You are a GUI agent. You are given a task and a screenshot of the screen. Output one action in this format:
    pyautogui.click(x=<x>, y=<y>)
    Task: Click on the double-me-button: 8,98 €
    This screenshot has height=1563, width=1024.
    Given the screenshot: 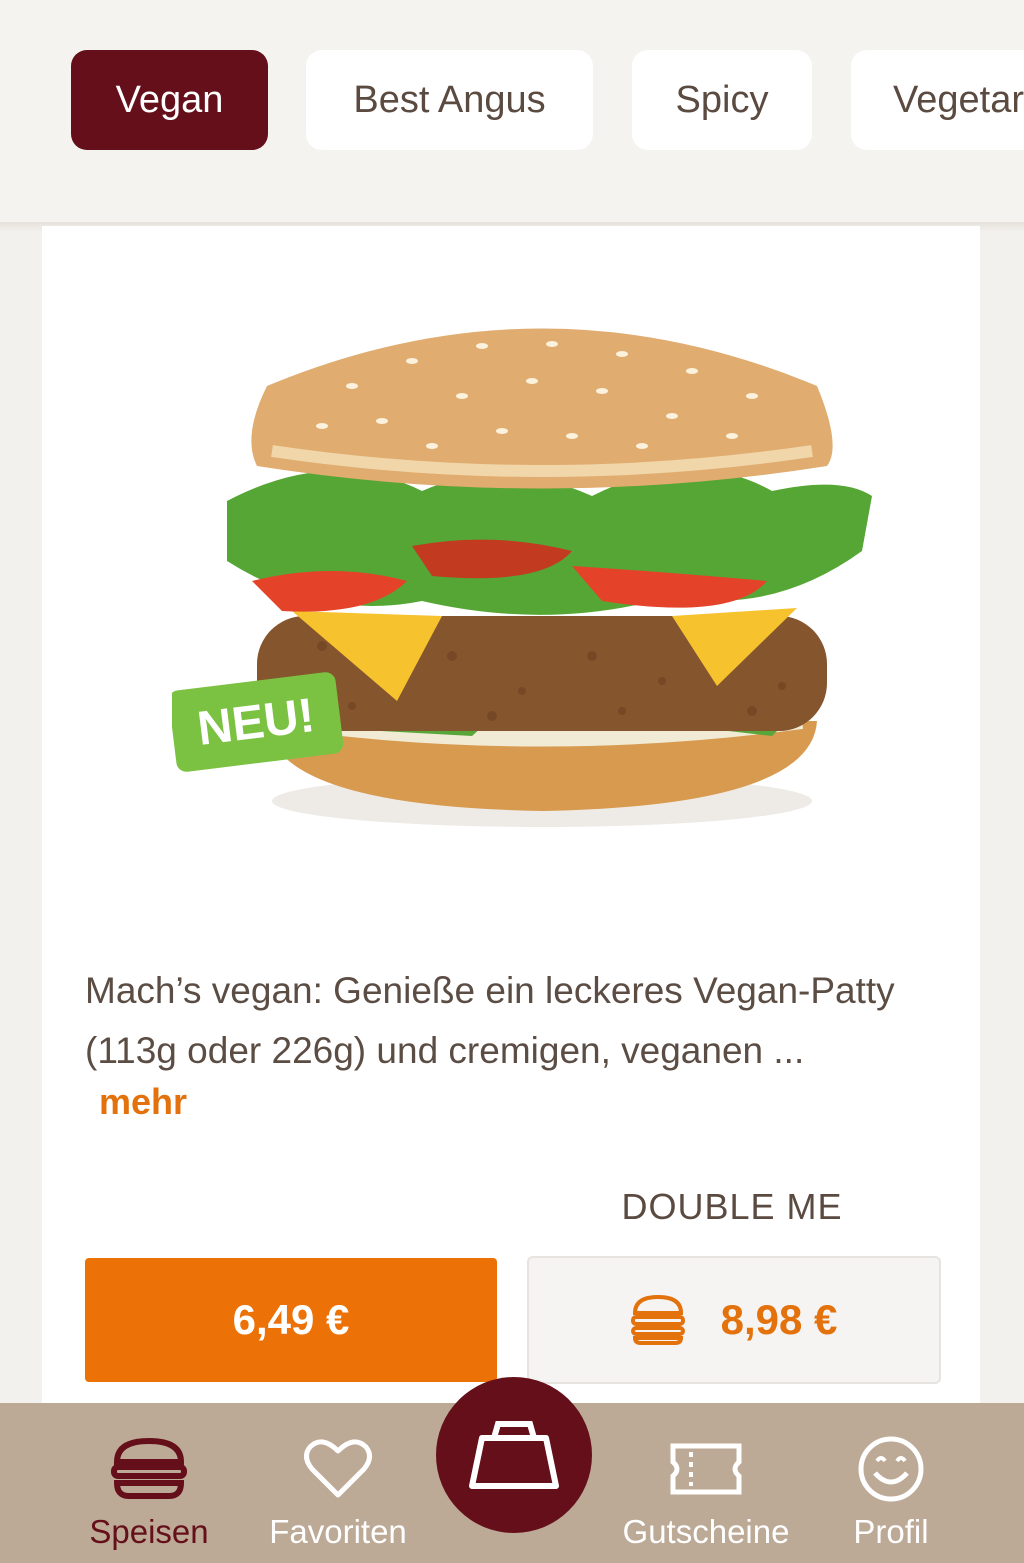 What is the action you would take?
    pyautogui.click(x=734, y=1320)
    